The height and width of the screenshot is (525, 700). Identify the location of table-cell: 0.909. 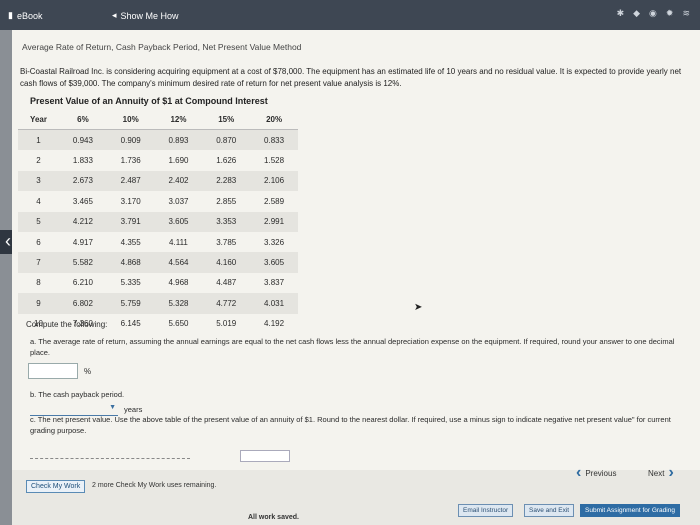
(130, 140).